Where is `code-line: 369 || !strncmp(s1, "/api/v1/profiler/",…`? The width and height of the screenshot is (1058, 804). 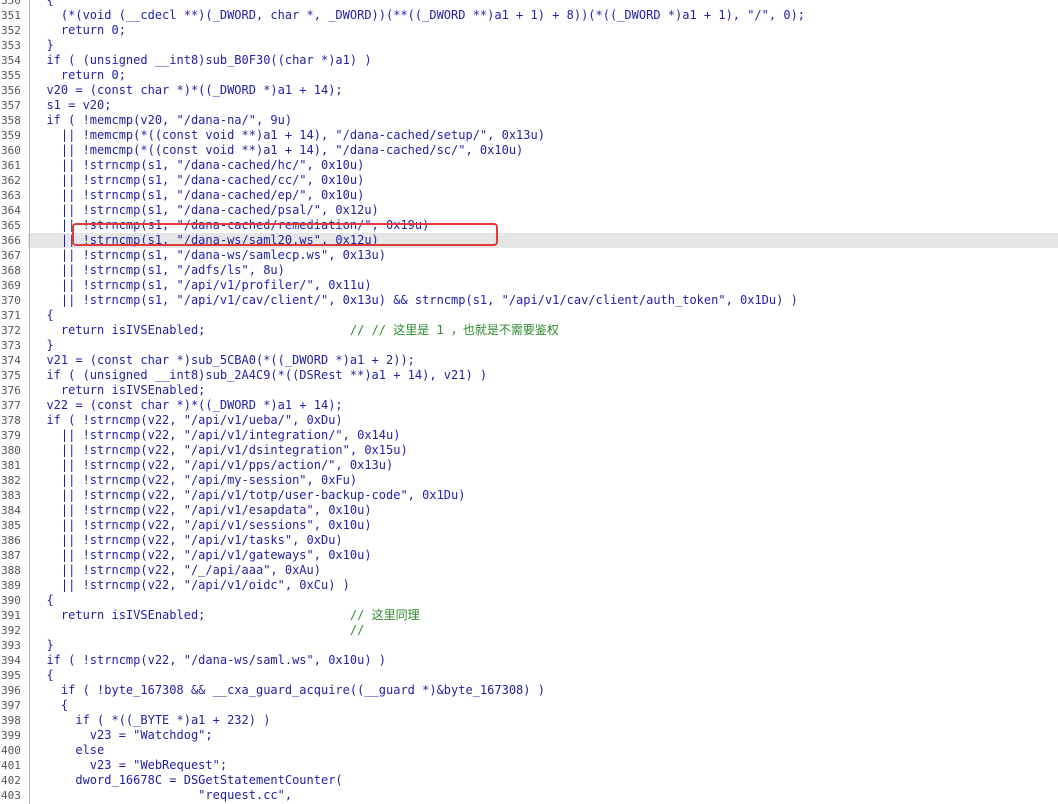 code-line: 369 || !strncmp(s1, "/api/v1/profiler/",… is located at coordinates (529, 285).